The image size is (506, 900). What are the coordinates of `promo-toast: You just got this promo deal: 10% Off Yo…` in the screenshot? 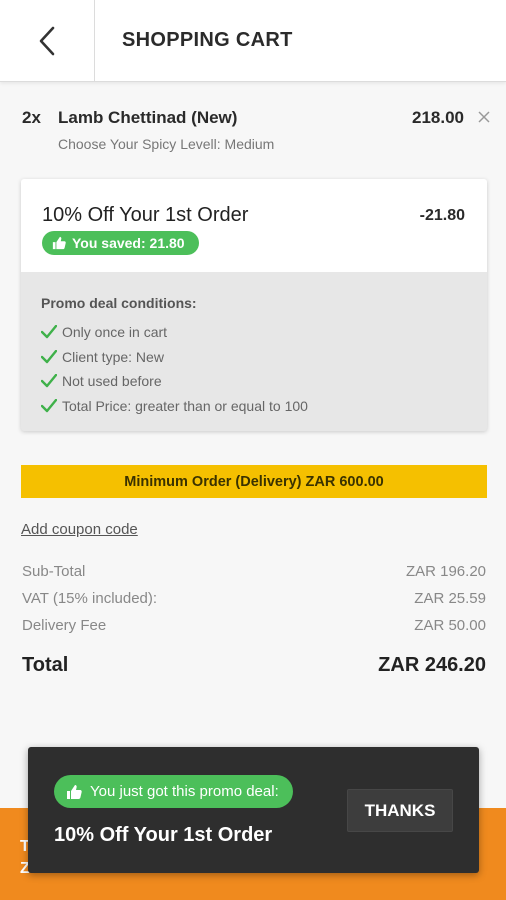 It's located at (253, 810).